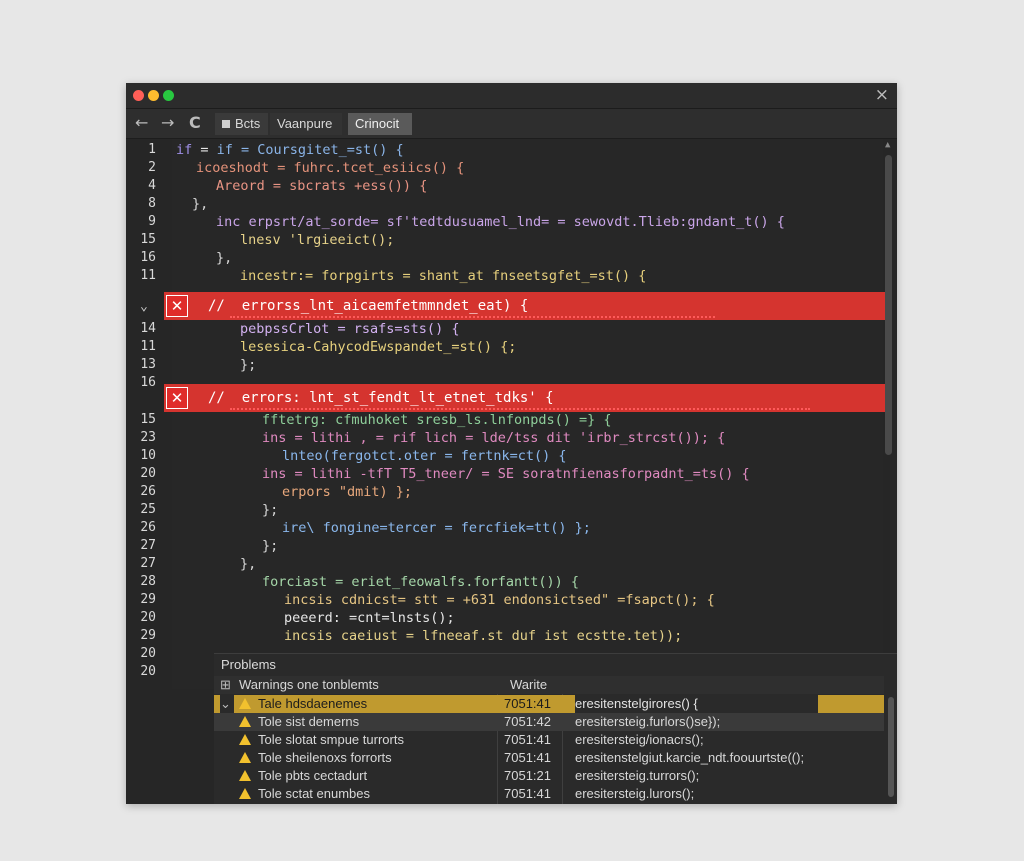  I want to click on chevron-down-icon: ⌄, so click(227, 704).